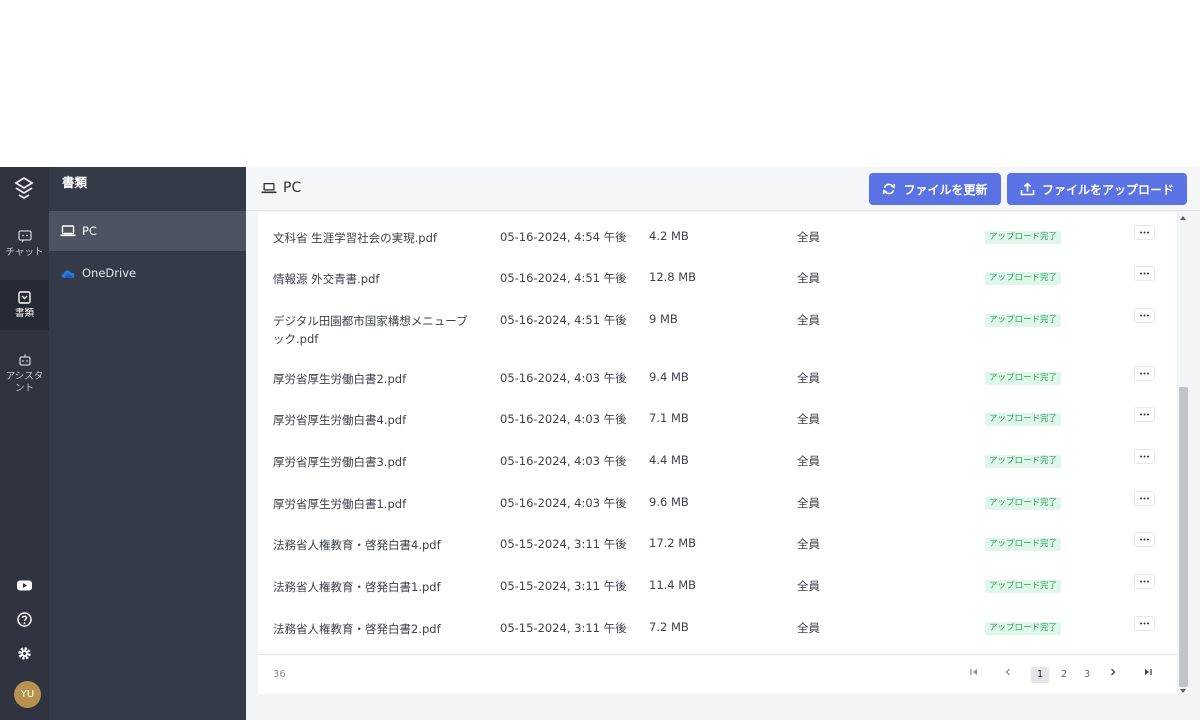 The width and height of the screenshot is (1200, 720). I want to click on icon-rail: チャット 書類 アシスタント YU, so click(24, 443).